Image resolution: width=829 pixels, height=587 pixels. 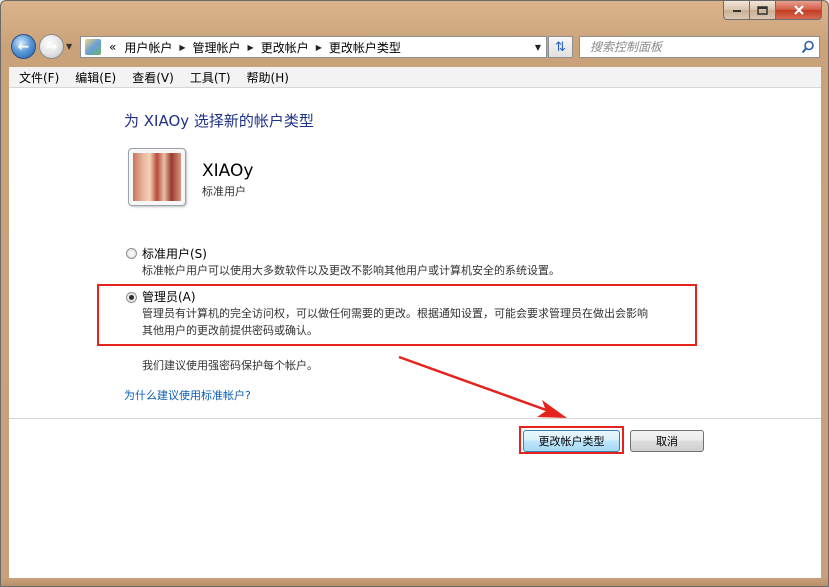 What do you see at coordinates (538, 47) in the screenshot?
I see `address-dropdown-icon: ▼` at bounding box center [538, 47].